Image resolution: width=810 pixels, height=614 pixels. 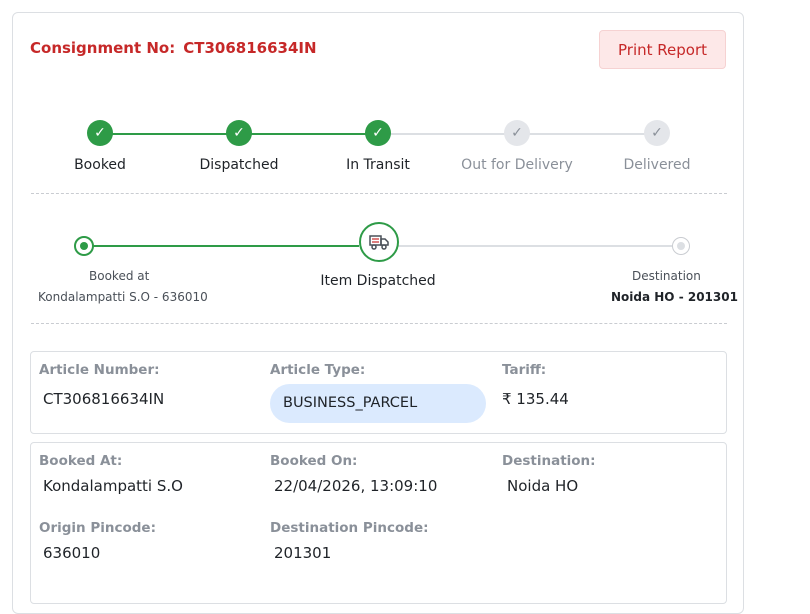 What do you see at coordinates (318, 370) in the screenshot?
I see `article-type-label: Article Type:` at bounding box center [318, 370].